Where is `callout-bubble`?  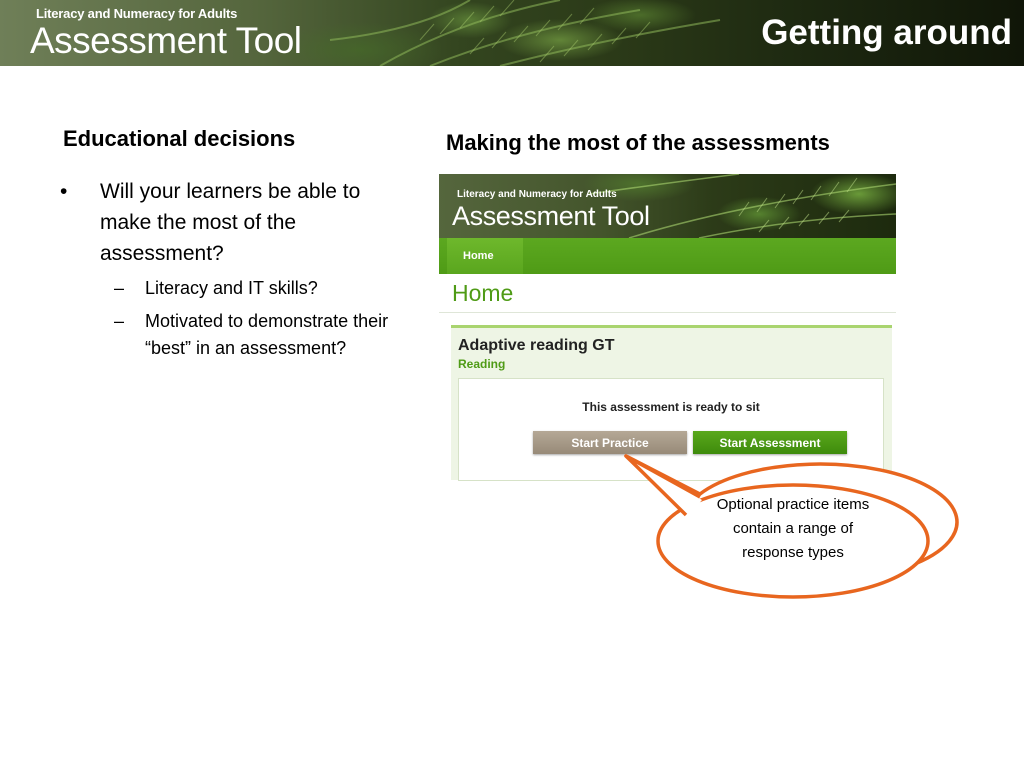
callout-bubble is located at coordinates (791, 526).